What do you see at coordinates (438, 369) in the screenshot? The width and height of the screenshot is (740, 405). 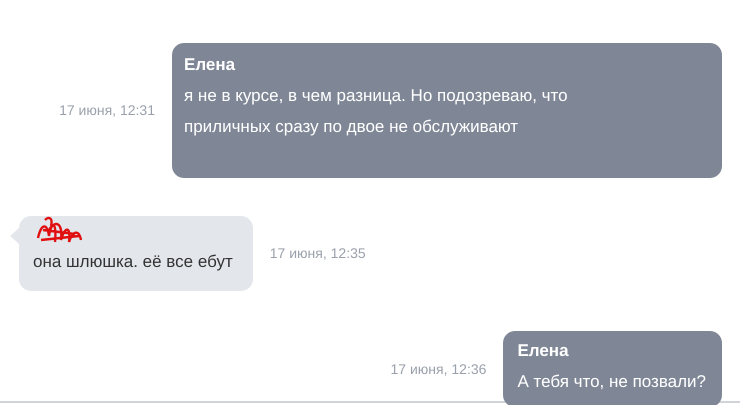 I see `timestamp: 17 июня, 12:36` at bounding box center [438, 369].